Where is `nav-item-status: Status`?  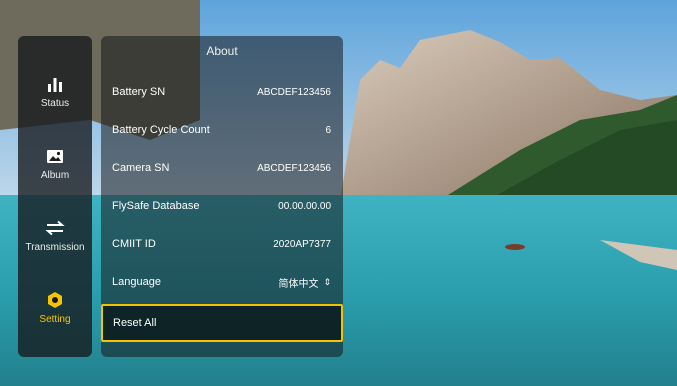
nav-item-status: Status is located at coordinates (55, 104).